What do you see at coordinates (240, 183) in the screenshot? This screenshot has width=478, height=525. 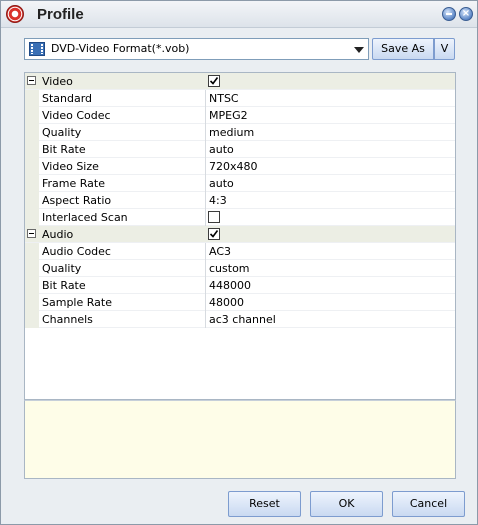 I see `property-row: Frame Rate auto` at bounding box center [240, 183].